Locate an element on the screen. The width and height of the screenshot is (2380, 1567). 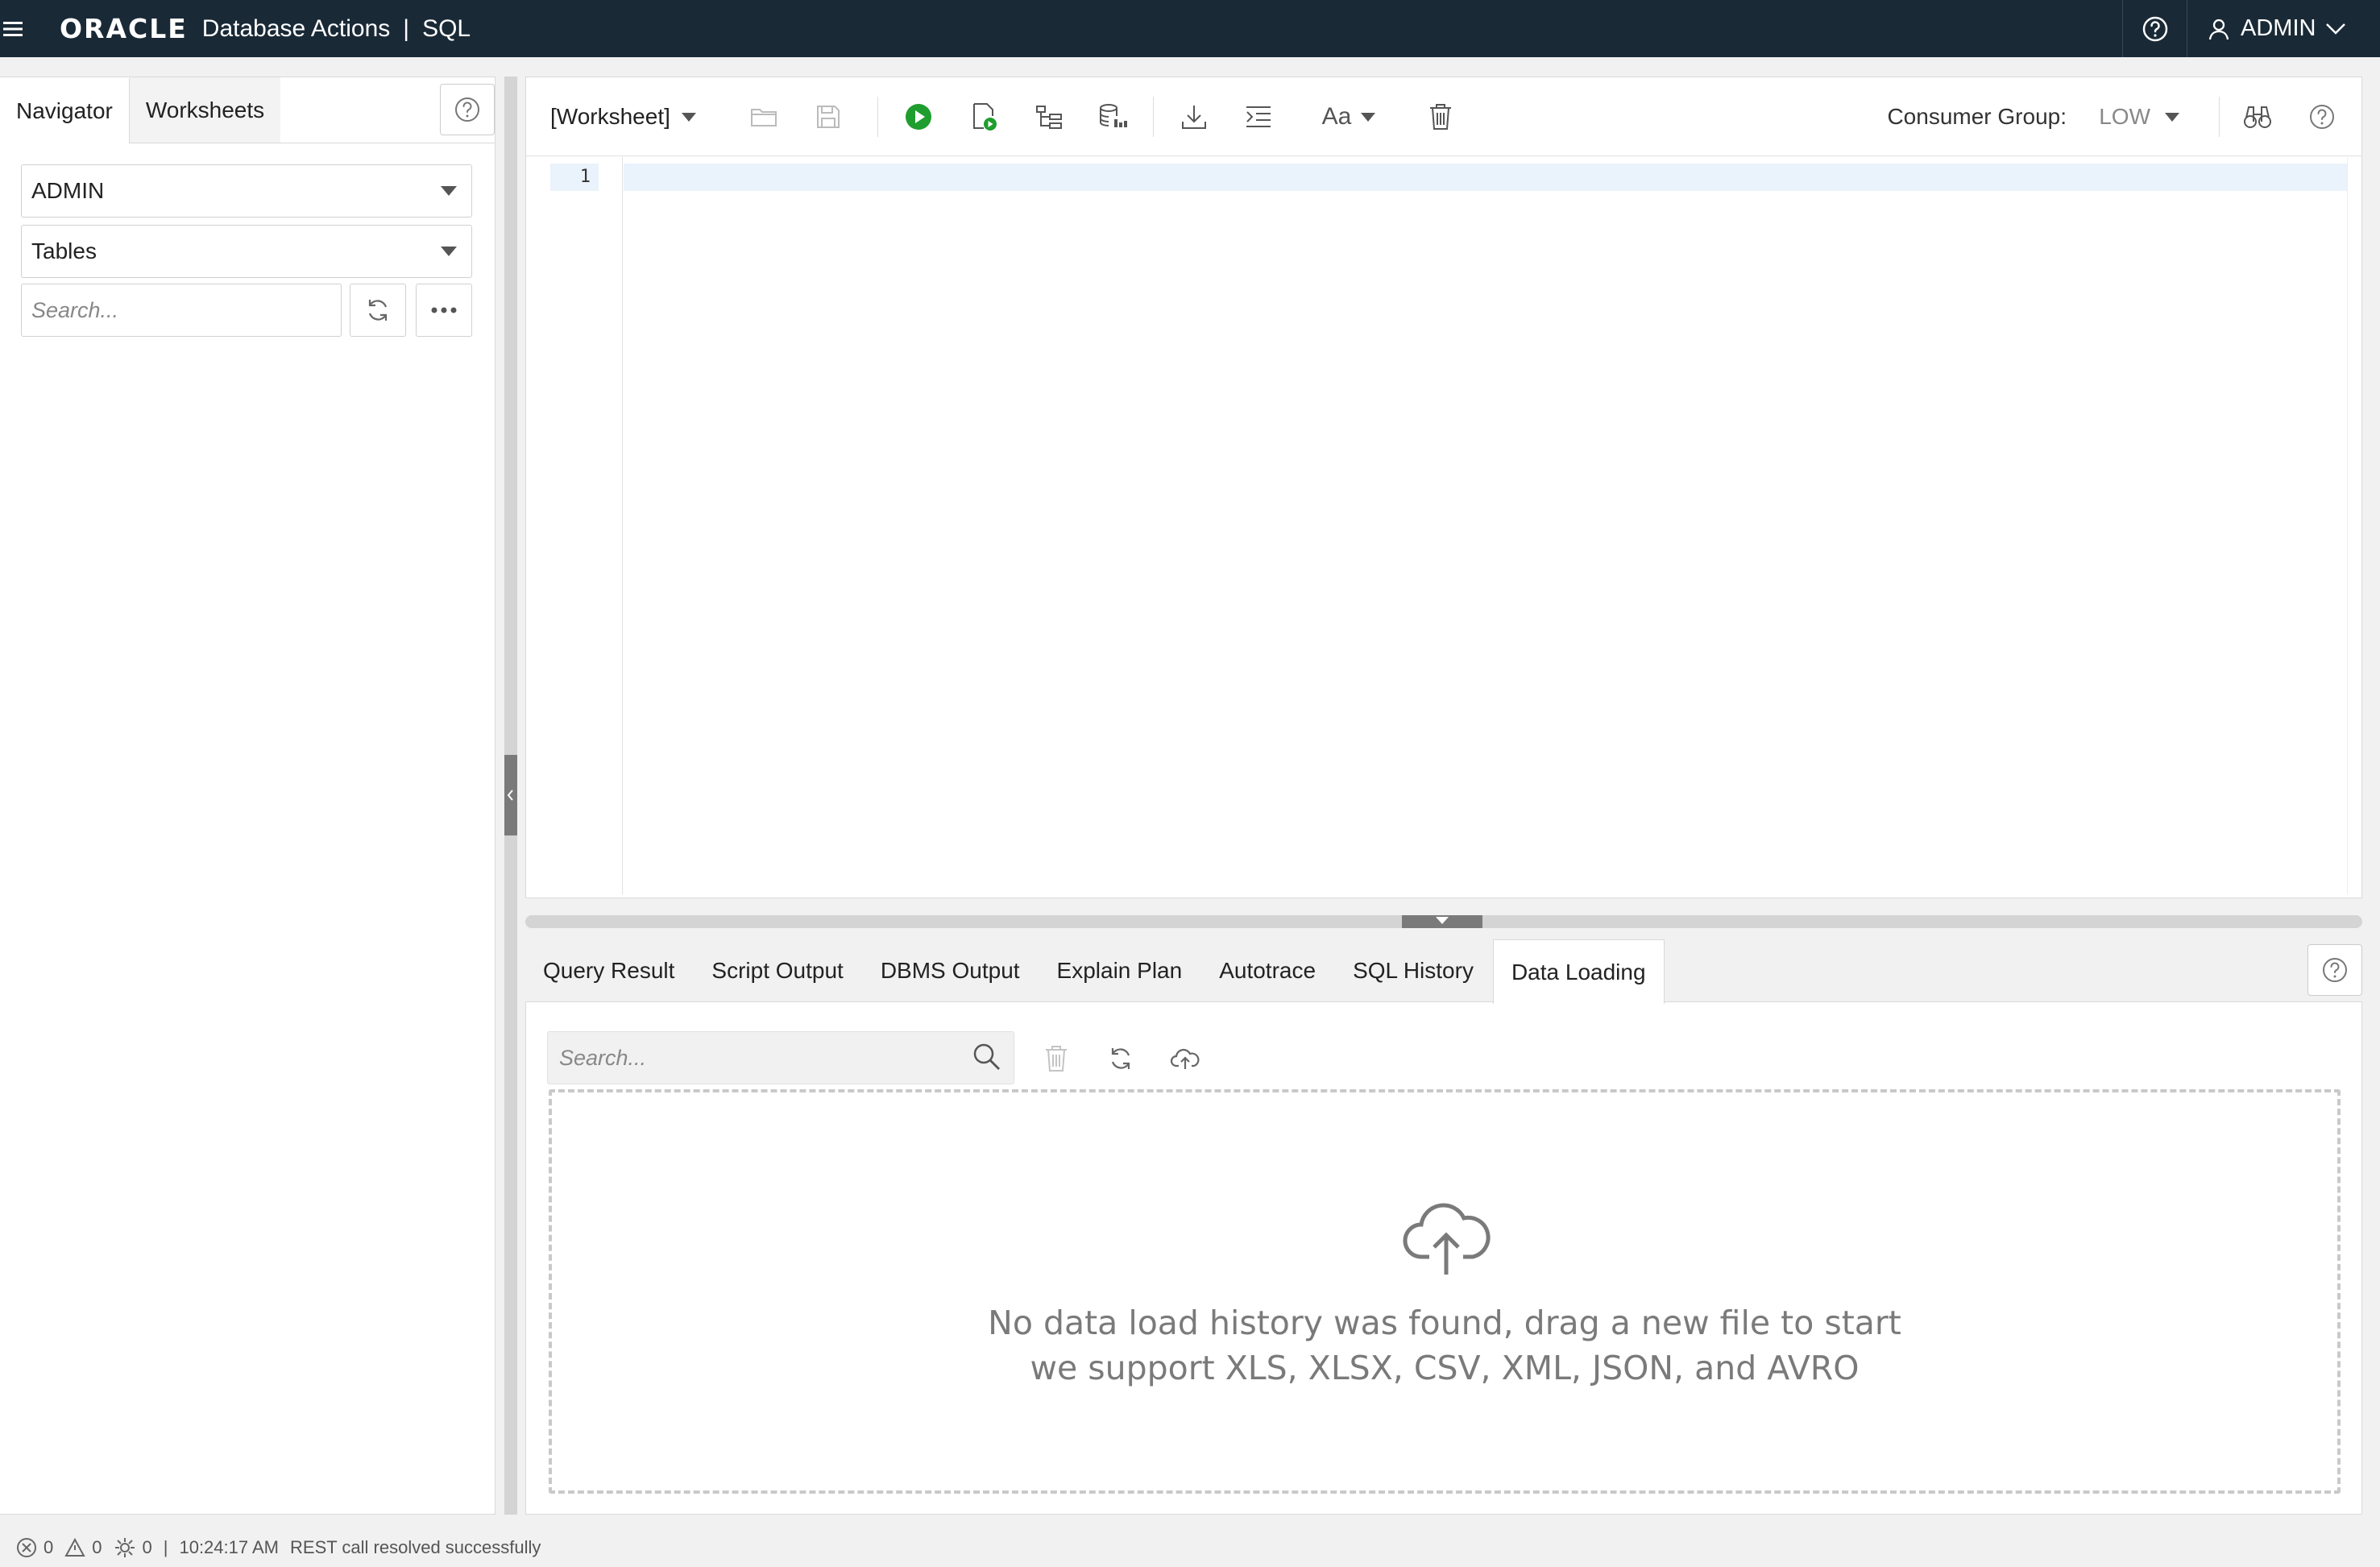
tab-explain-plan: Explain Plan is located at coordinates (1119, 970).